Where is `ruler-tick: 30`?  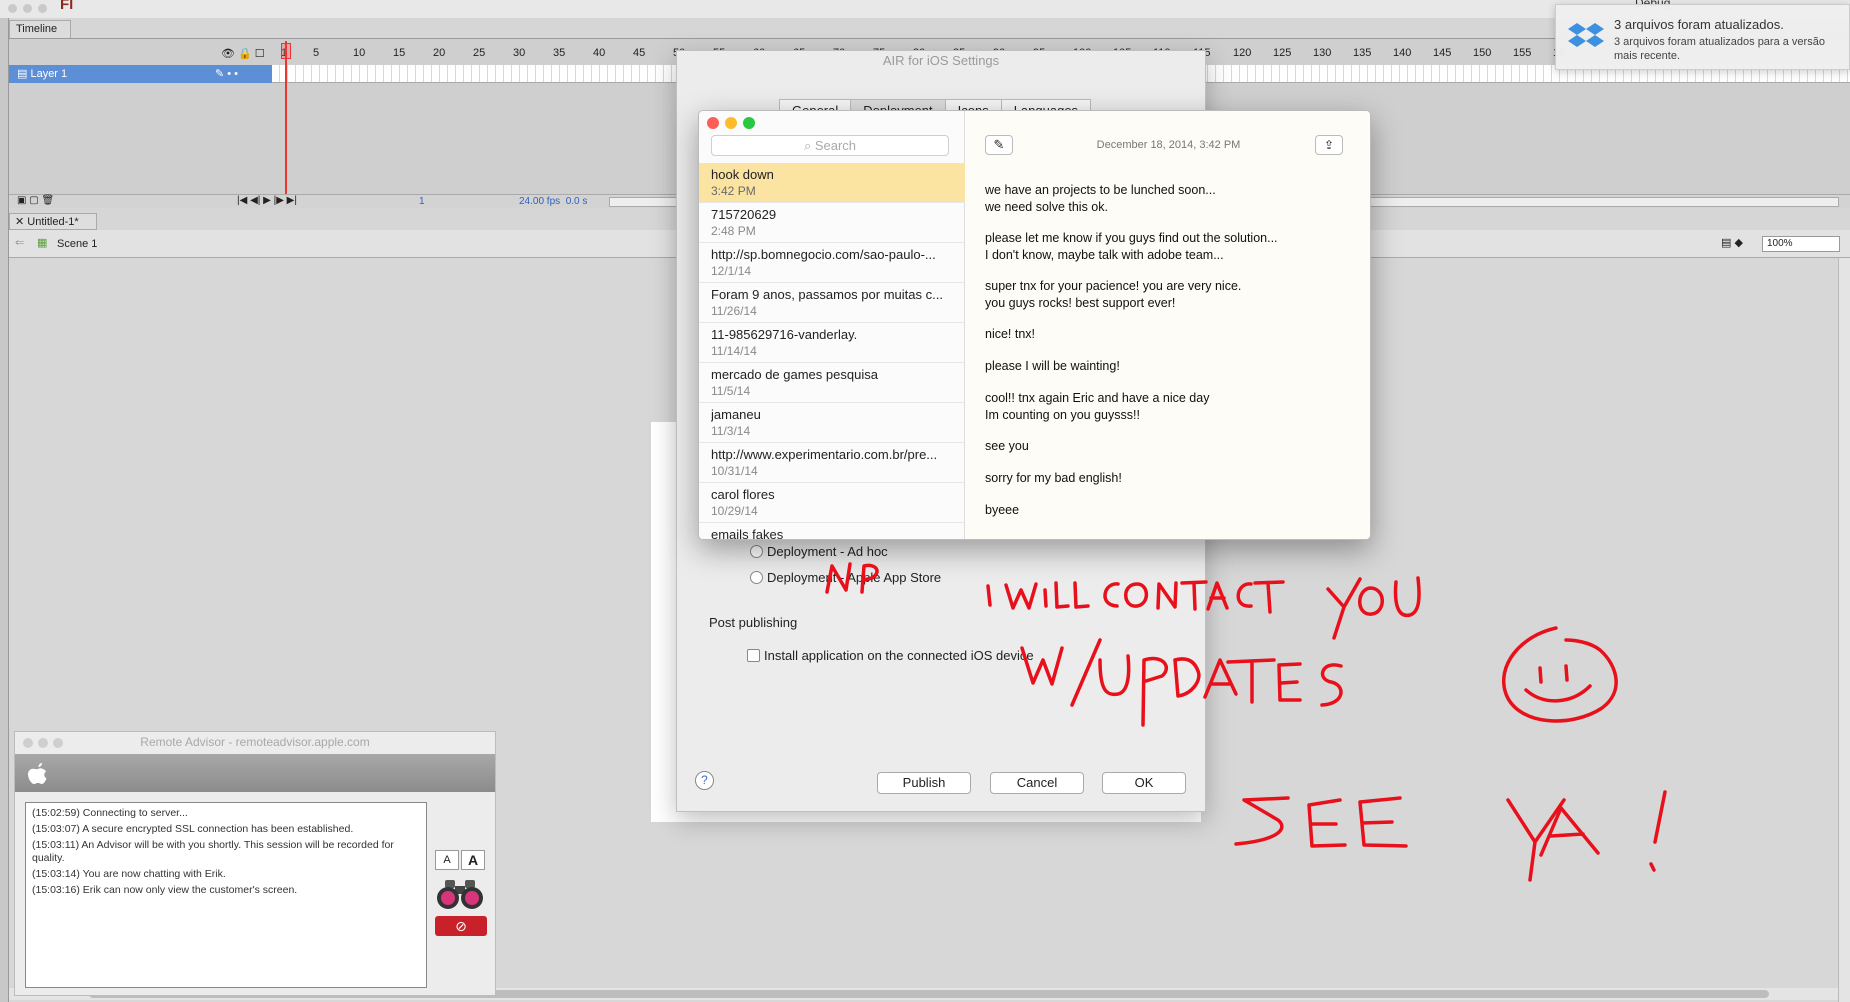
ruler-tick: 30 is located at coordinates (519, 53).